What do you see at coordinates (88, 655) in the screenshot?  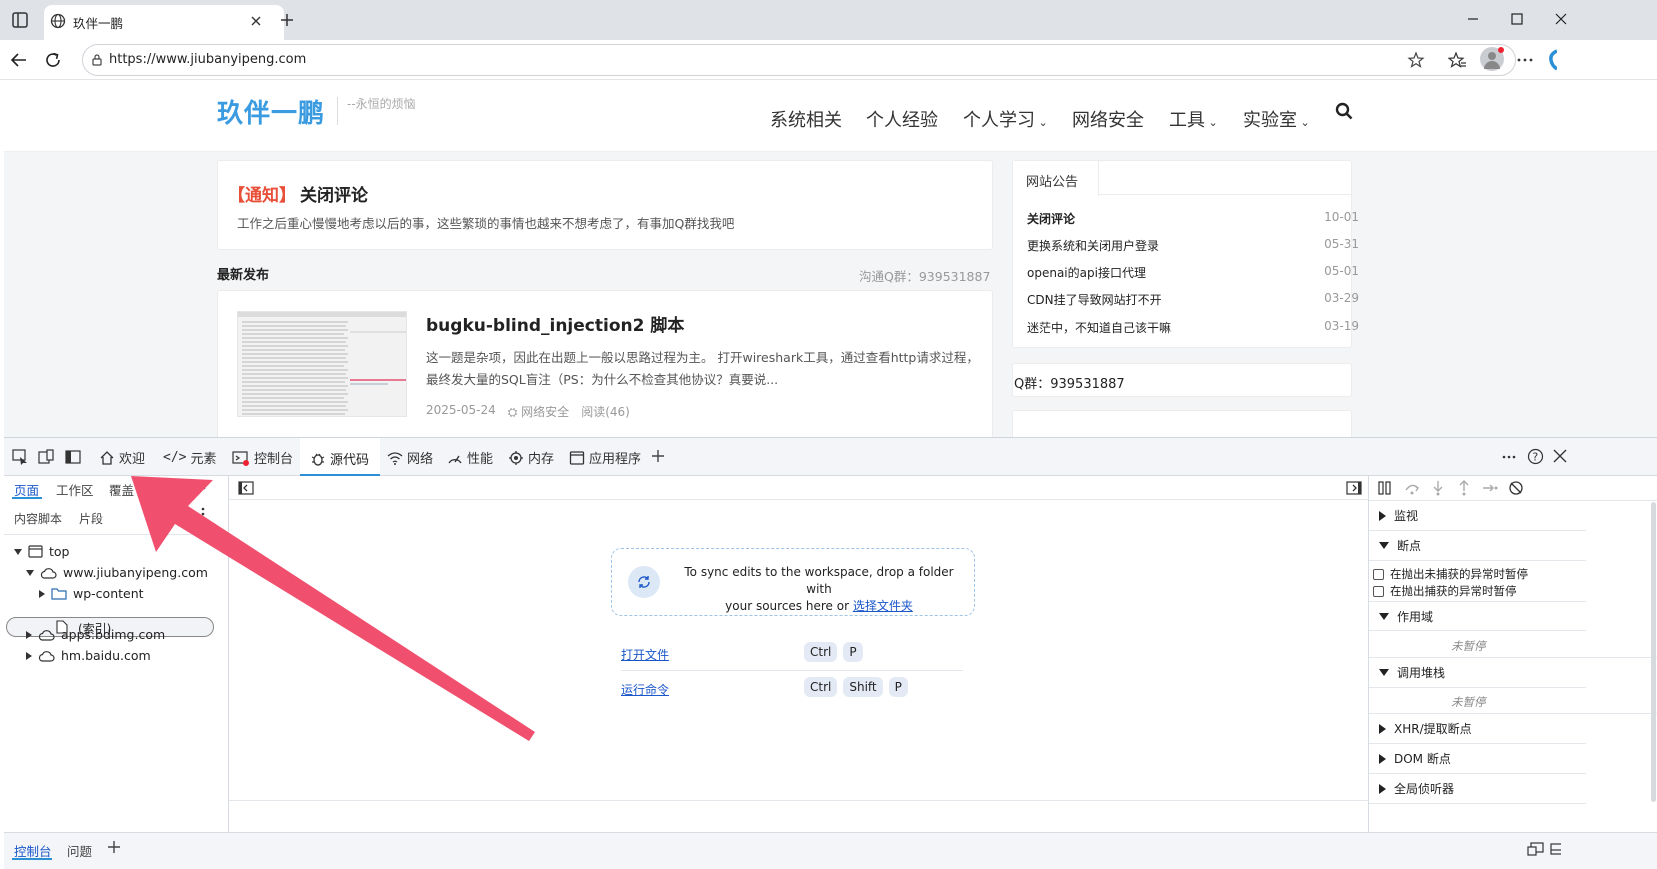 I see `tree-item-domain: hm.baidu.com` at bounding box center [88, 655].